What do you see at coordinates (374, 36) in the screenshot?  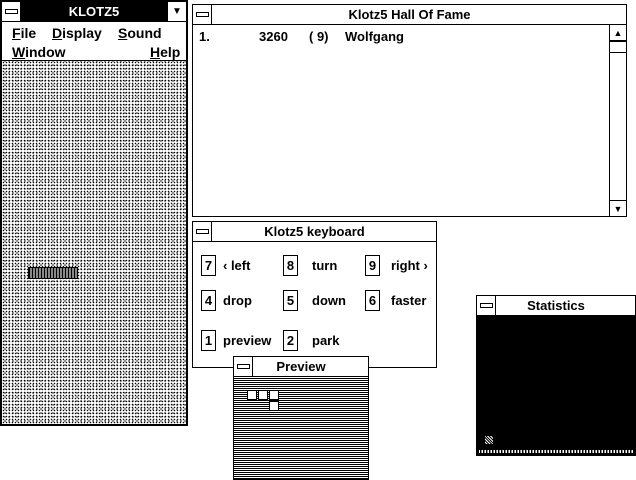 I see `hof-name: Wolfgang` at bounding box center [374, 36].